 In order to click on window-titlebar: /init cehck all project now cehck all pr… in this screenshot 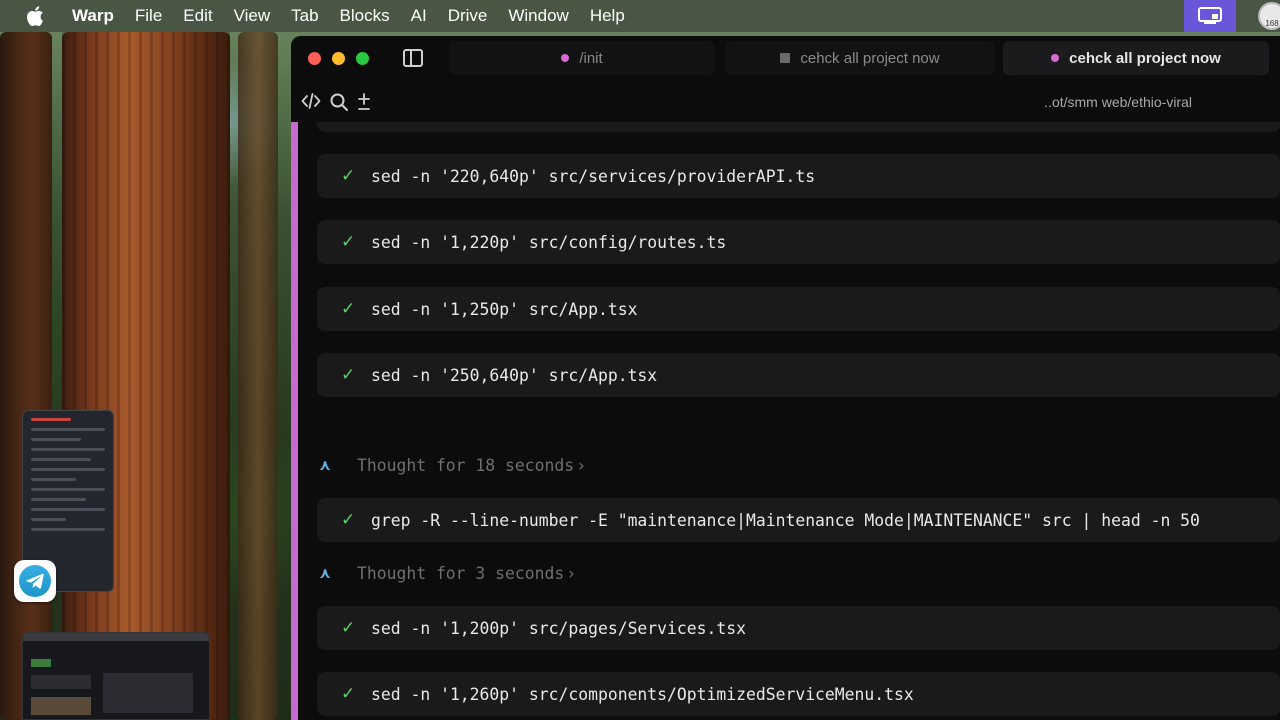, I will do `click(785, 59)`.